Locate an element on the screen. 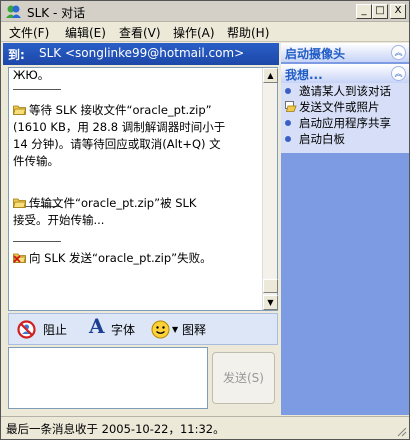 The height and width of the screenshot is (440, 410). emoticon-label: 图释 is located at coordinates (194, 330).